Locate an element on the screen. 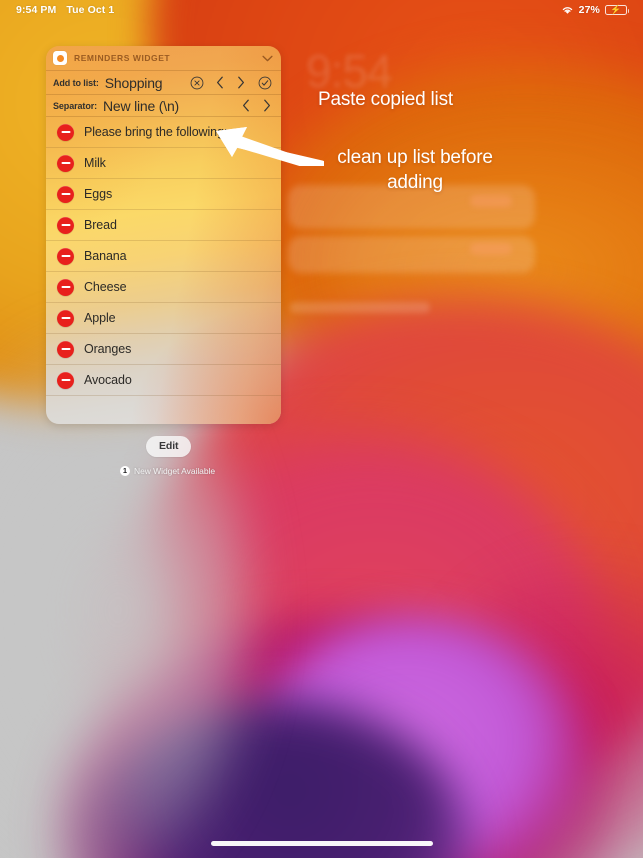 Image resolution: width=643 pixels, height=858 pixels. add-to-list-row: Add to list: Shopping is located at coordinates (163, 83).